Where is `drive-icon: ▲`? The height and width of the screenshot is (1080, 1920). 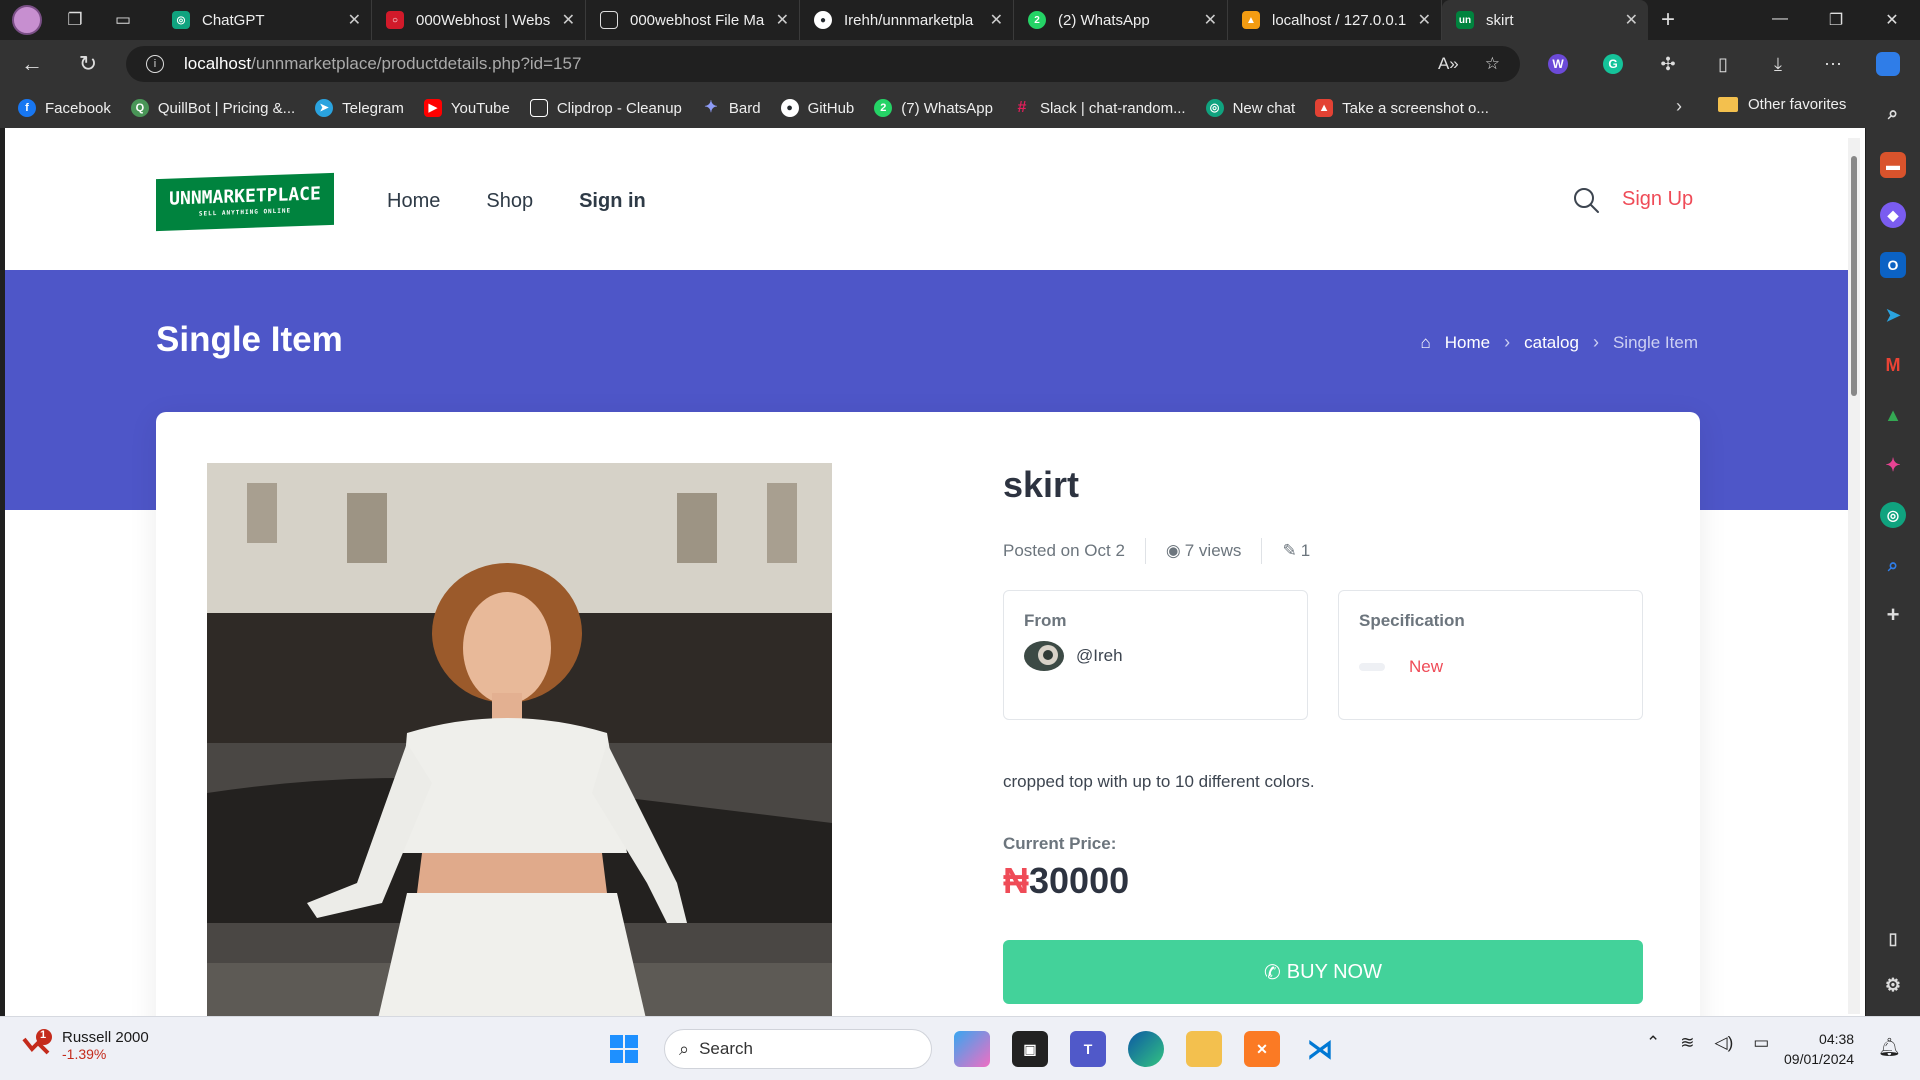 drive-icon: ▲ is located at coordinates (1893, 415).